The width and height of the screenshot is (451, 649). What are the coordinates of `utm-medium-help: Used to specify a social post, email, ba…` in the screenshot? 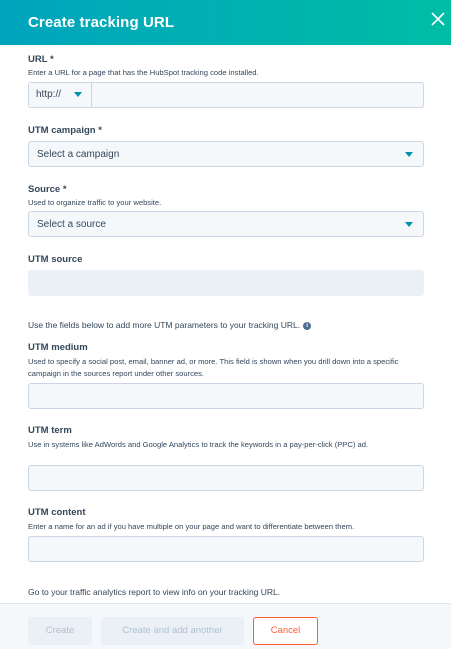 It's located at (213, 367).